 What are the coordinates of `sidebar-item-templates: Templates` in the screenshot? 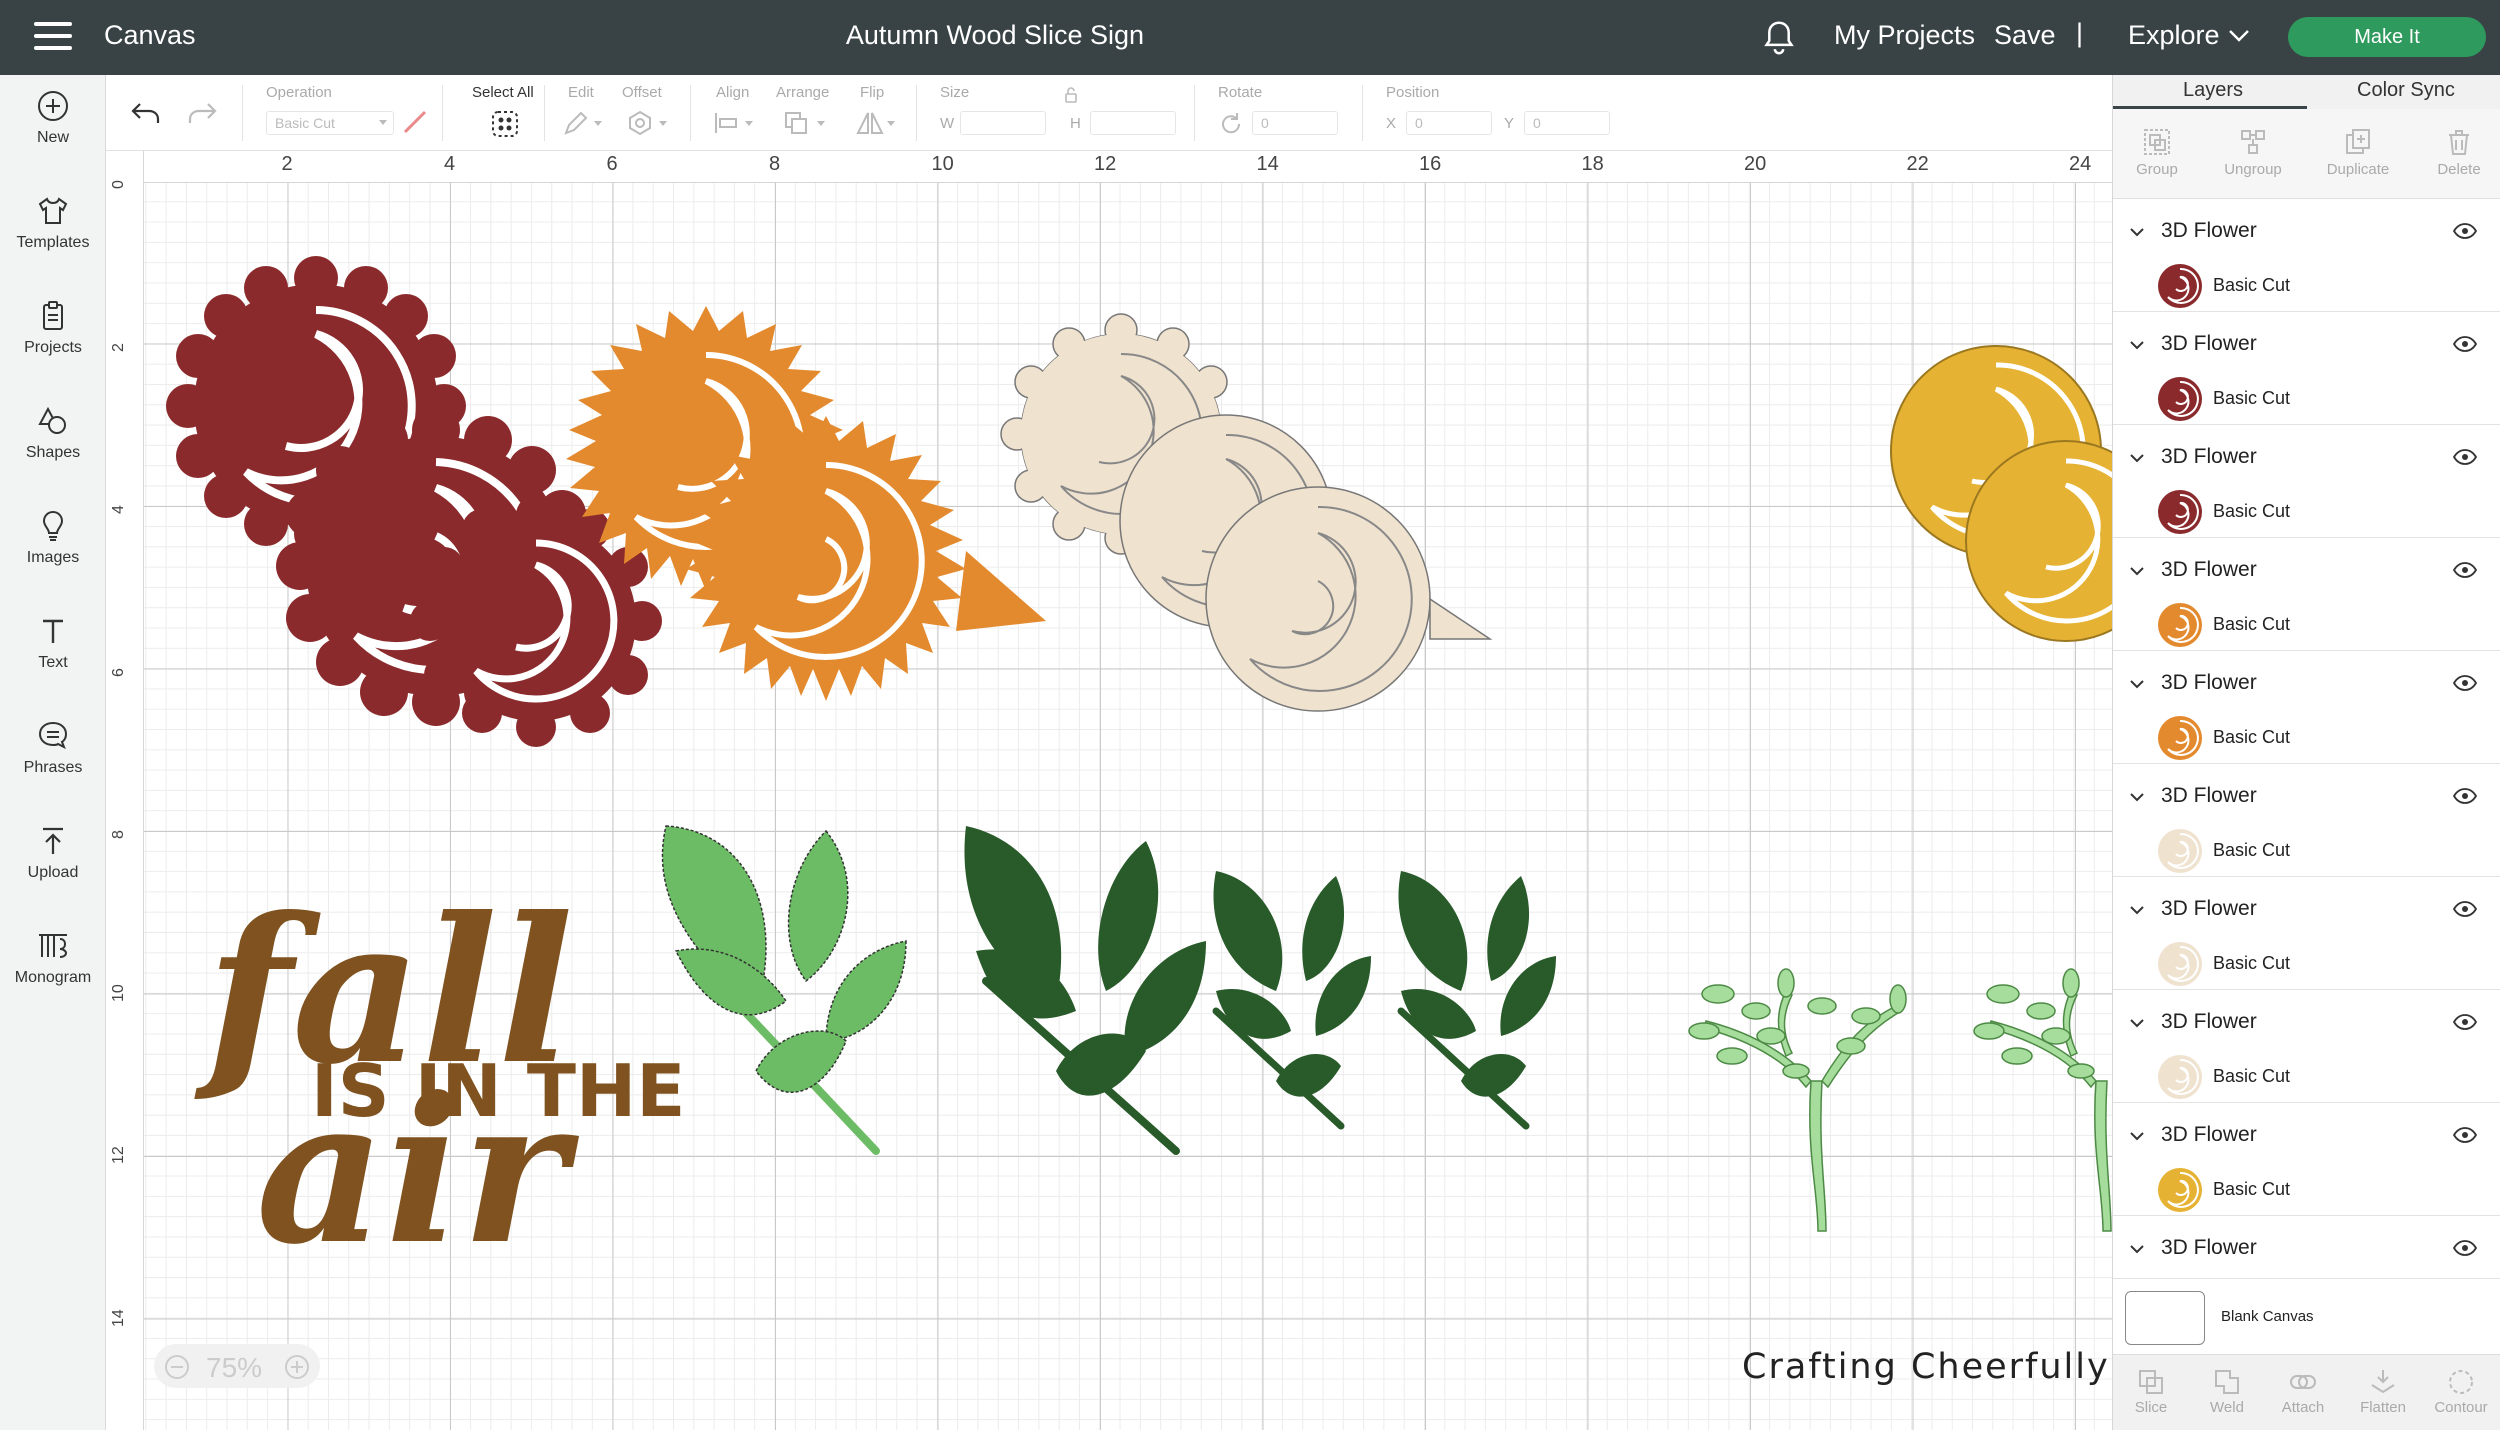 It's located at (53, 225).